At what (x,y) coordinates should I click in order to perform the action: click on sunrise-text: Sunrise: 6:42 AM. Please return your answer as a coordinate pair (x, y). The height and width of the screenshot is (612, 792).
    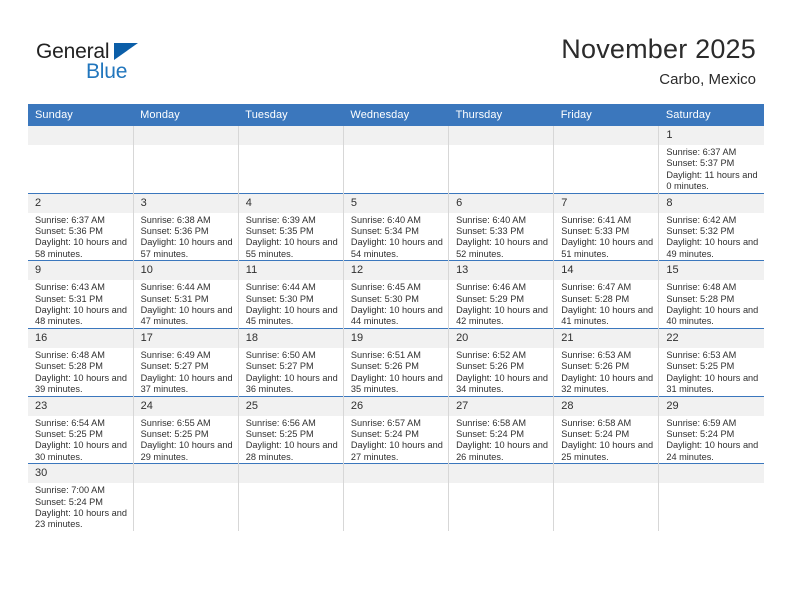
    Looking at the image, I should click on (701, 219).